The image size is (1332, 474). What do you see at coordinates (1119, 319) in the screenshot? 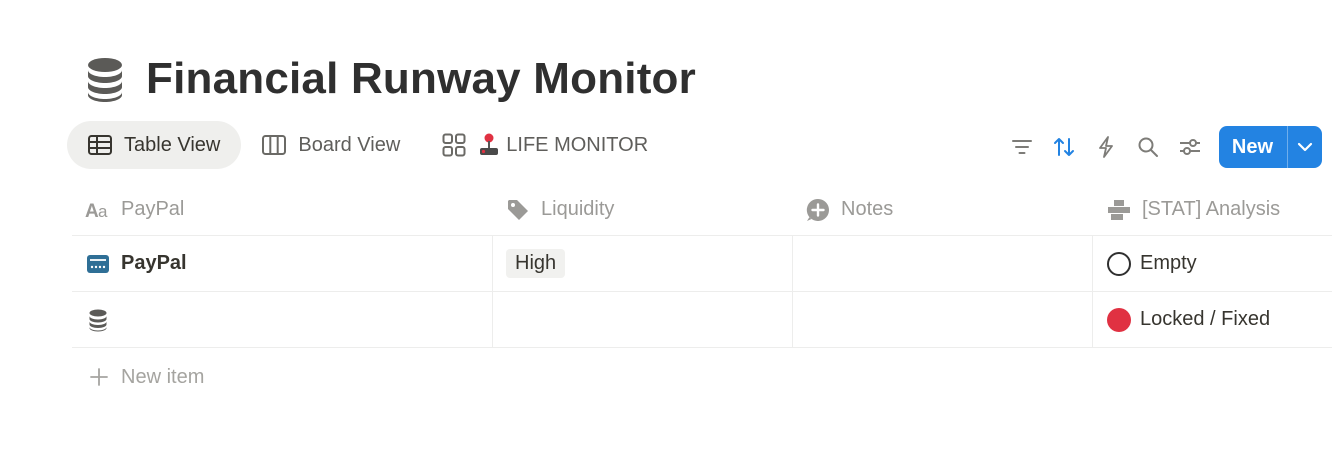
I see `status-circle-red-icon` at bounding box center [1119, 319].